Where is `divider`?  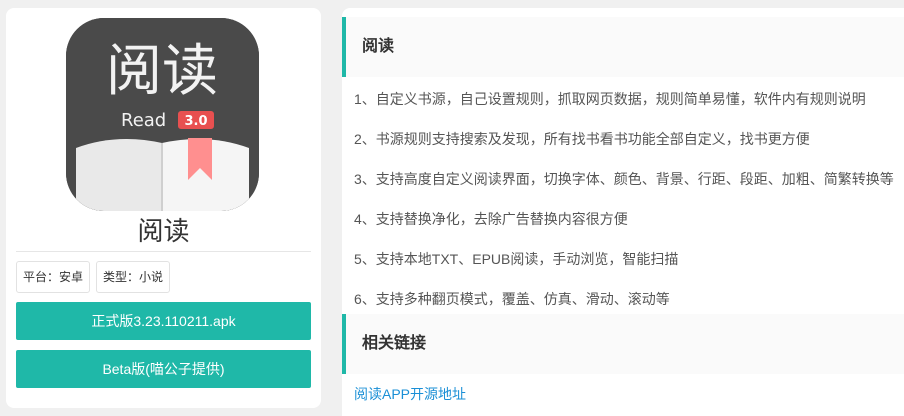 divider is located at coordinates (163, 251).